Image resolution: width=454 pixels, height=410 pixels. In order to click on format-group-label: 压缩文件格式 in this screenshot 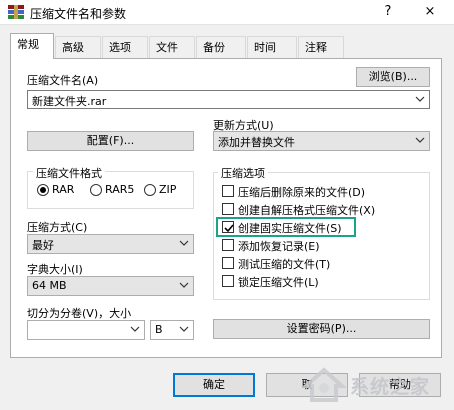, I will do `click(69, 173)`.